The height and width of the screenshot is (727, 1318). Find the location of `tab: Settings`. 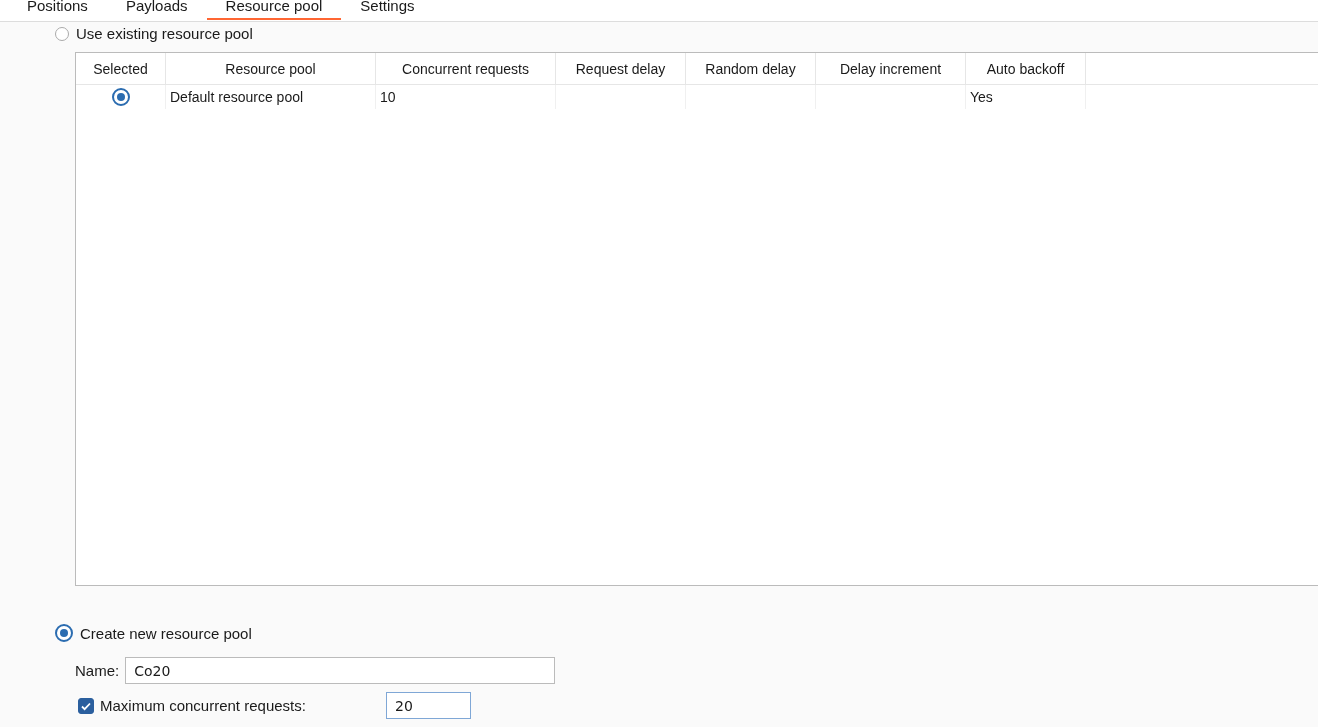

tab: Settings is located at coordinates (387, 10).